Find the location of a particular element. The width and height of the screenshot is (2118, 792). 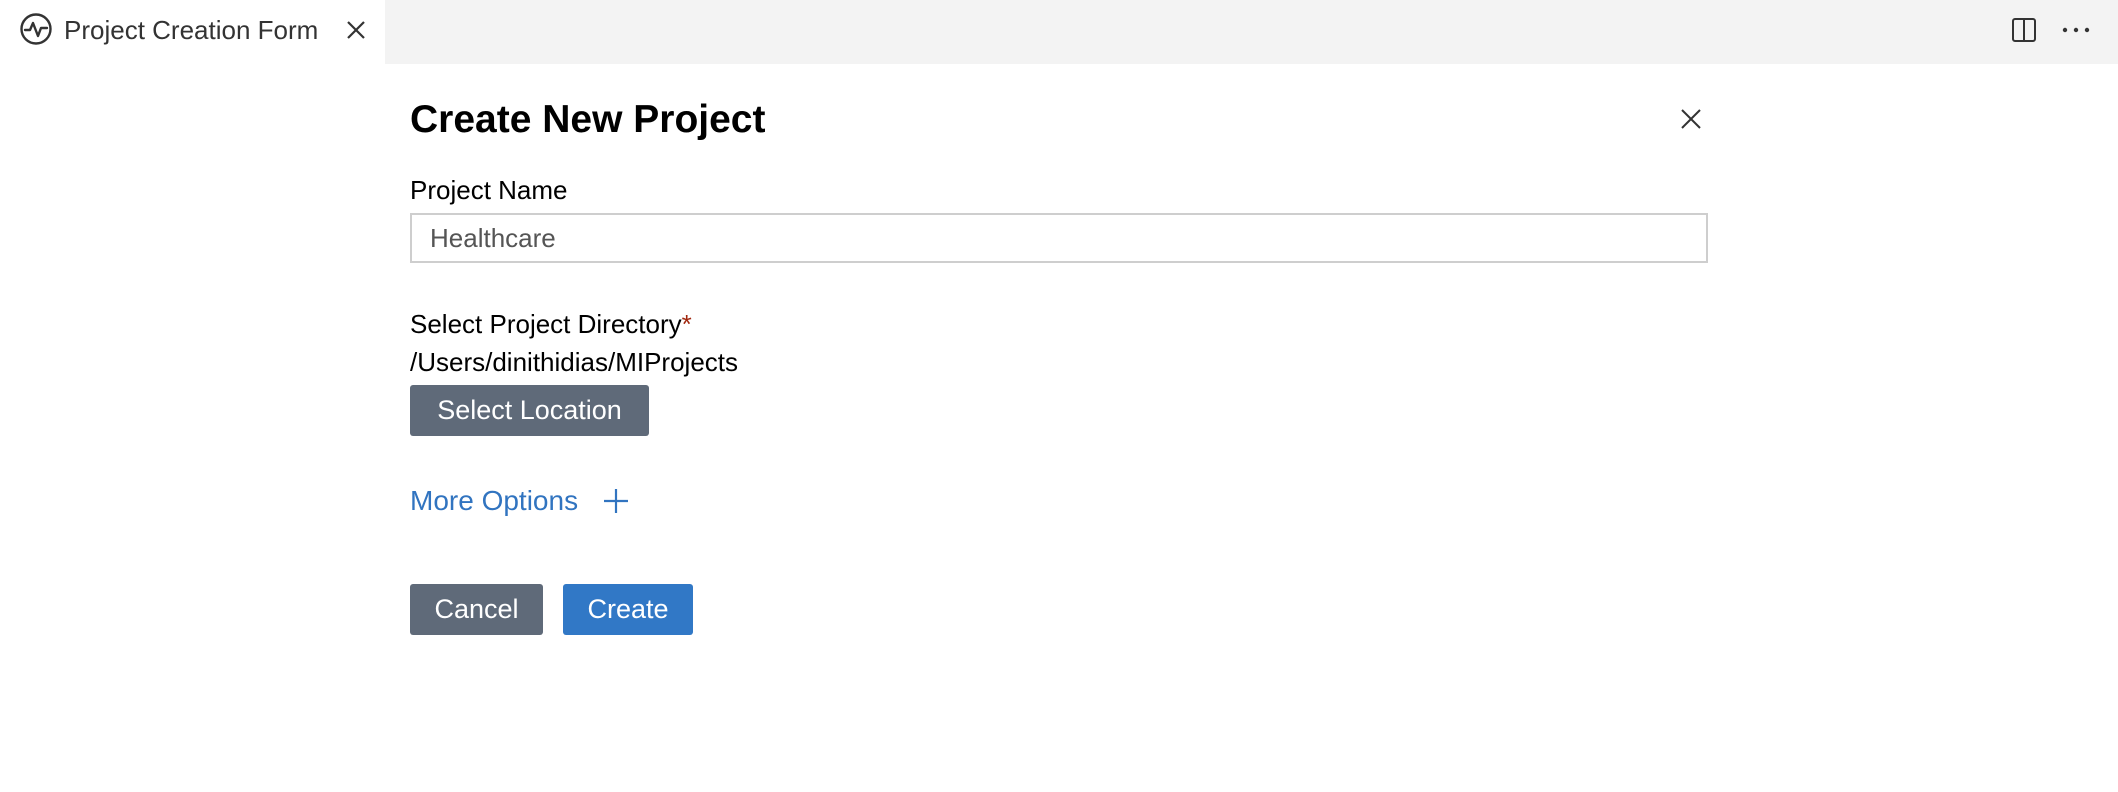

more-options-toggle: More Options is located at coordinates (520, 501).